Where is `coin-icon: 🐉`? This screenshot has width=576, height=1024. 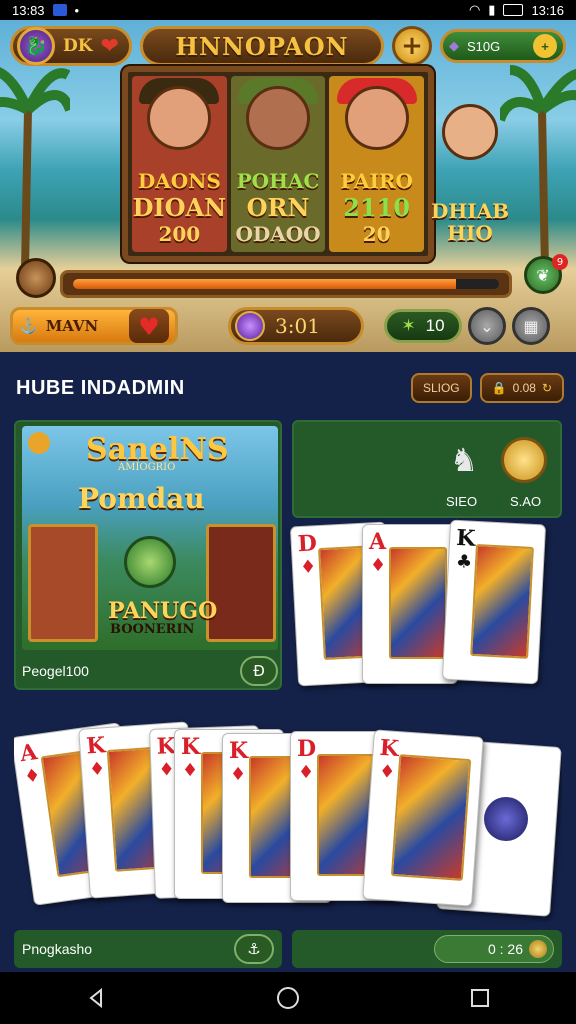 coin-icon: 🐉 is located at coordinates (36, 46).